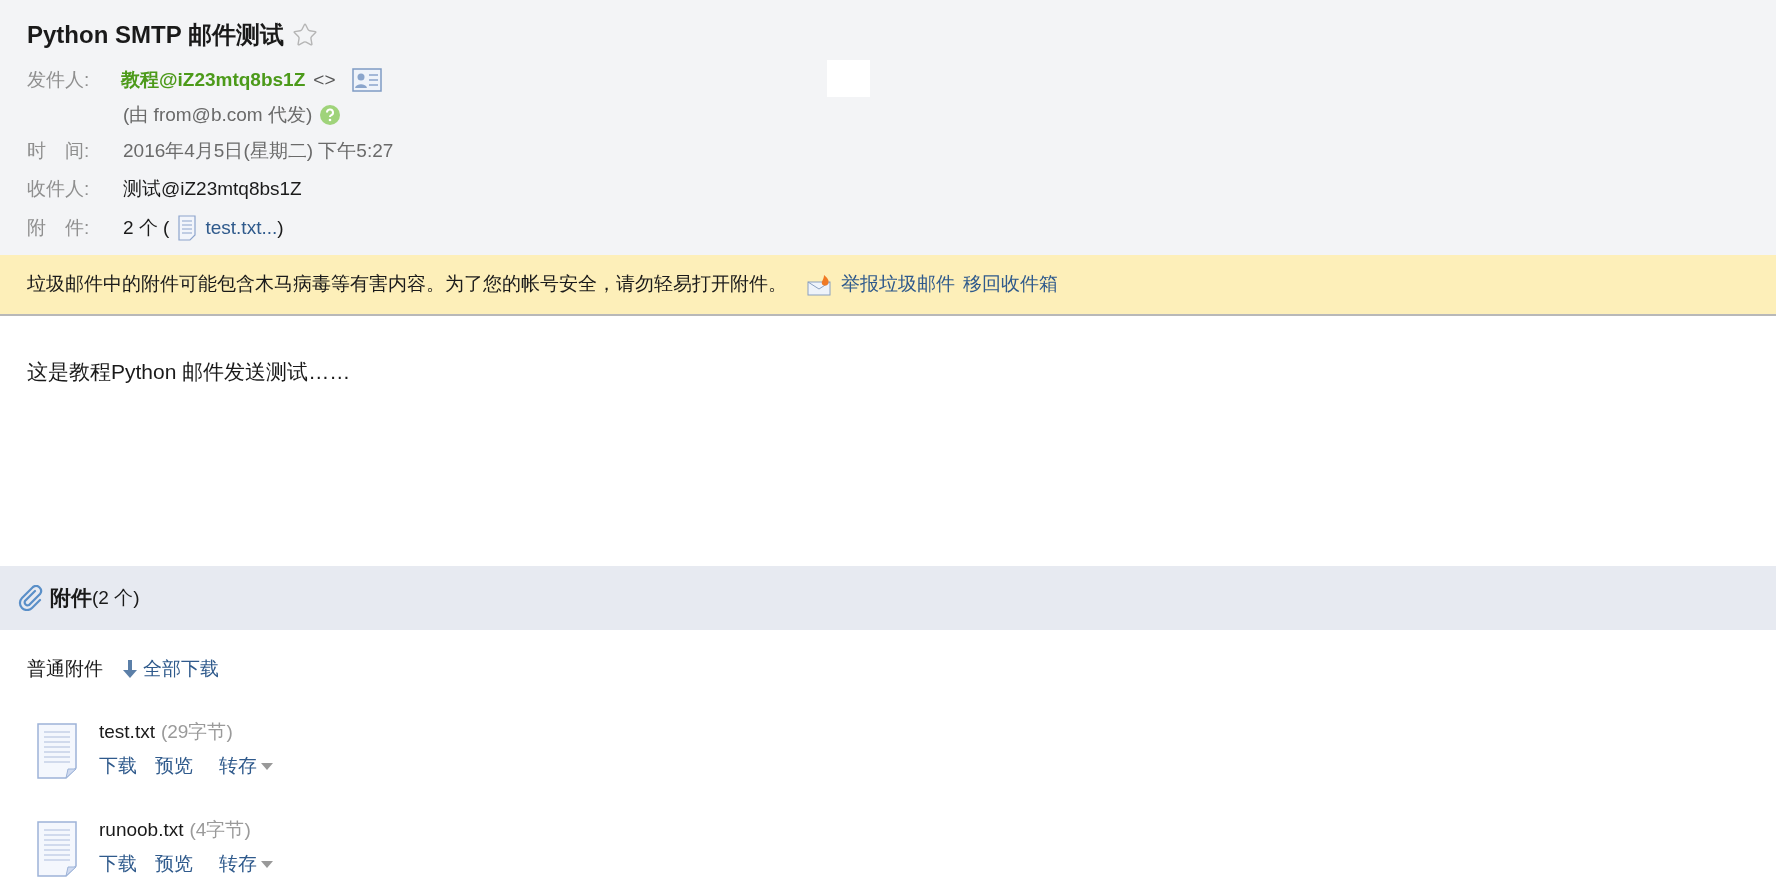 The width and height of the screenshot is (1776, 886). What do you see at coordinates (171, 669) in the screenshot?
I see `download-all-button: 全部下载` at bounding box center [171, 669].